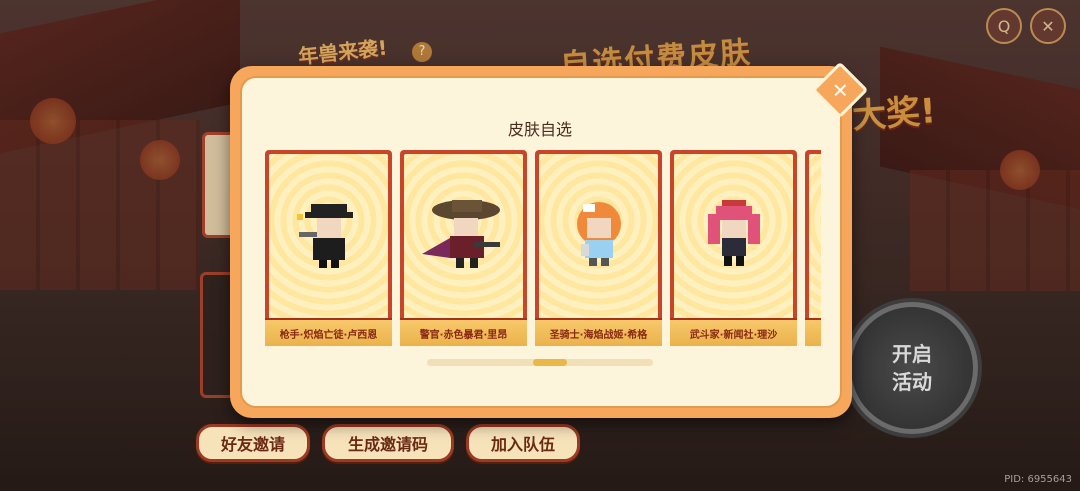  Describe the element at coordinates (598, 332) in the screenshot. I see `skin-name: 圣骑士·海焰战姬·希格` at that location.